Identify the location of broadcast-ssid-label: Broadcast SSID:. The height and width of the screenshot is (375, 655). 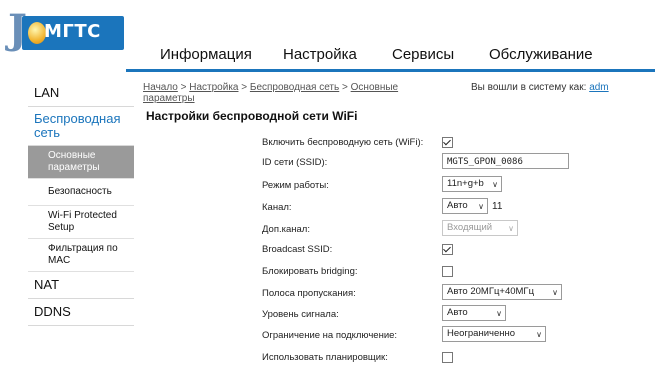
(297, 249).